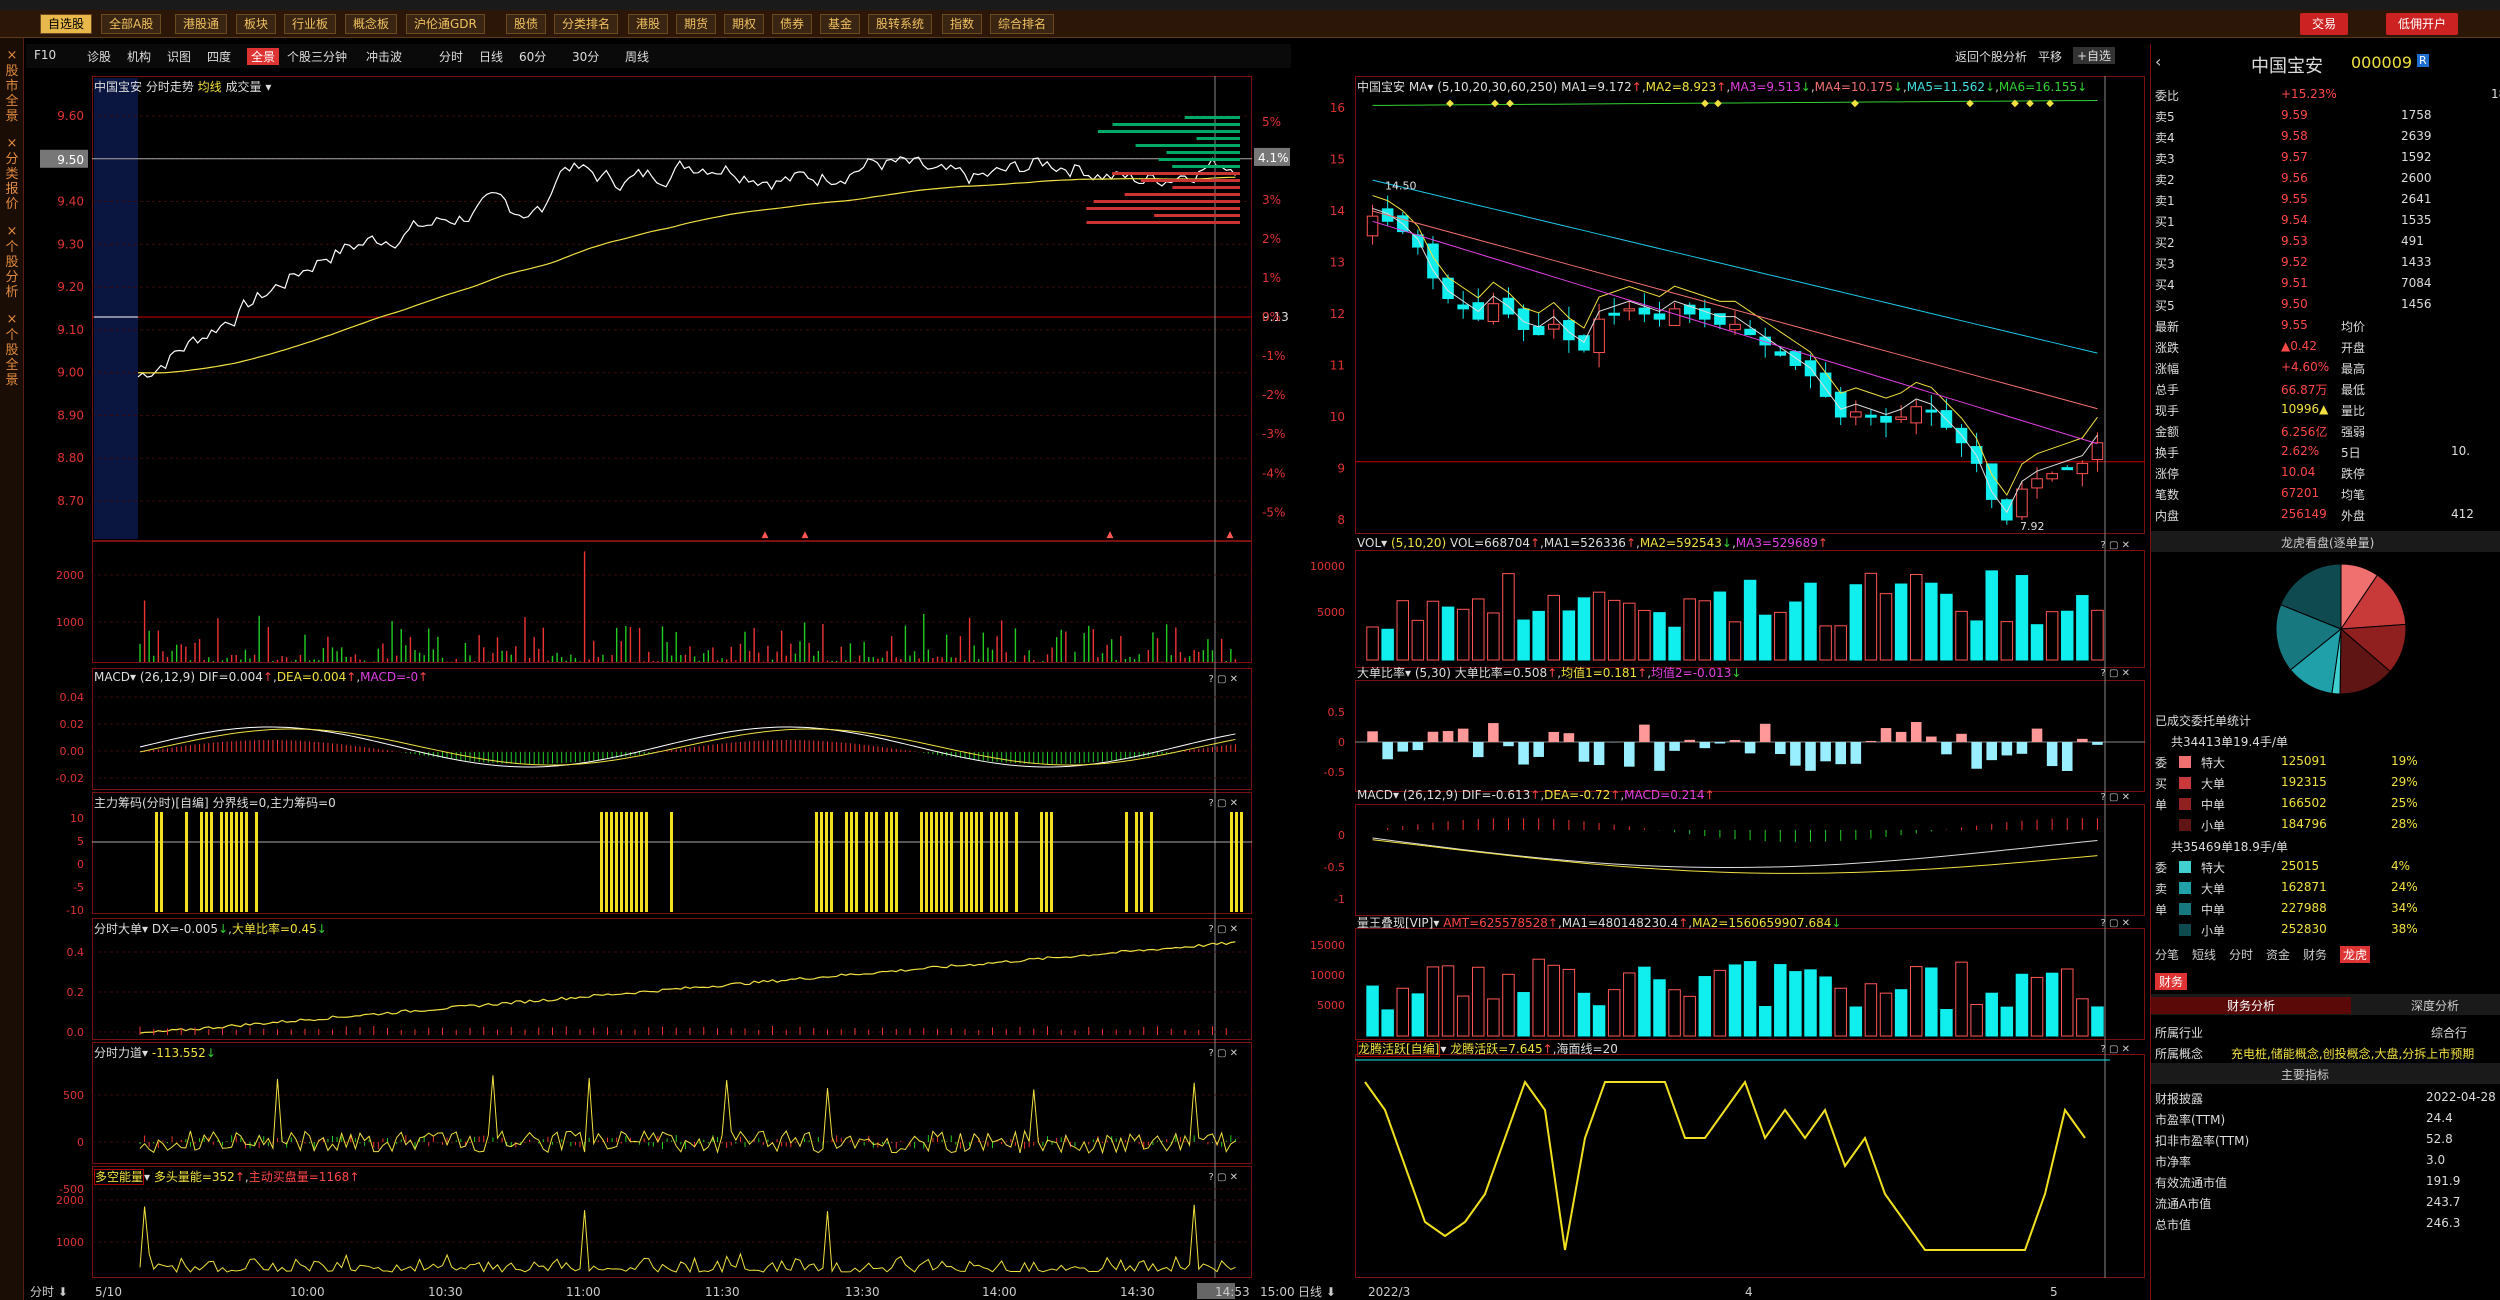  I want to click on ask-row-cell: 2641, so click(2416, 199).